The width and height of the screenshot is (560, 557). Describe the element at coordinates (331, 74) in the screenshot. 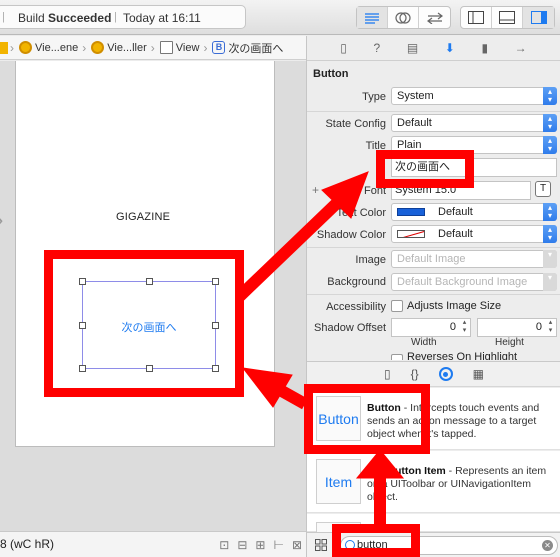

I see `section-title: Button` at that location.